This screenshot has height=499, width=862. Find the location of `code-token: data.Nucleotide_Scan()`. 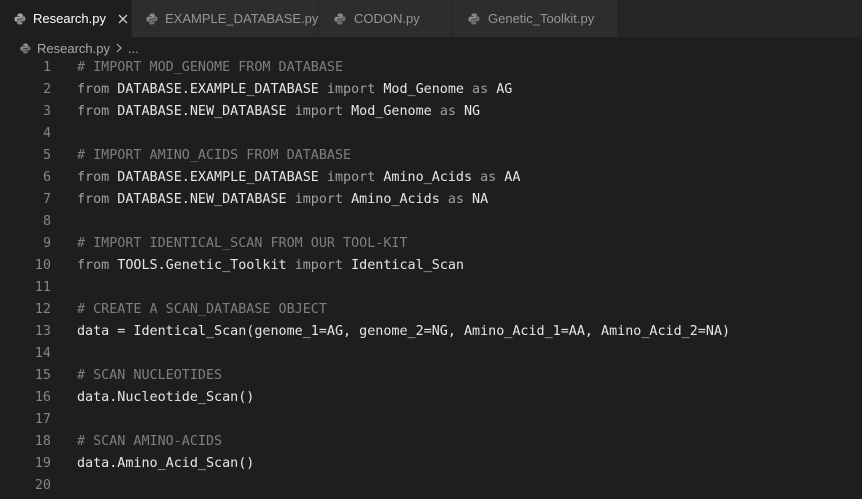

code-token: data.Nucleotide_Scan() is located at coordinates (166, 397).